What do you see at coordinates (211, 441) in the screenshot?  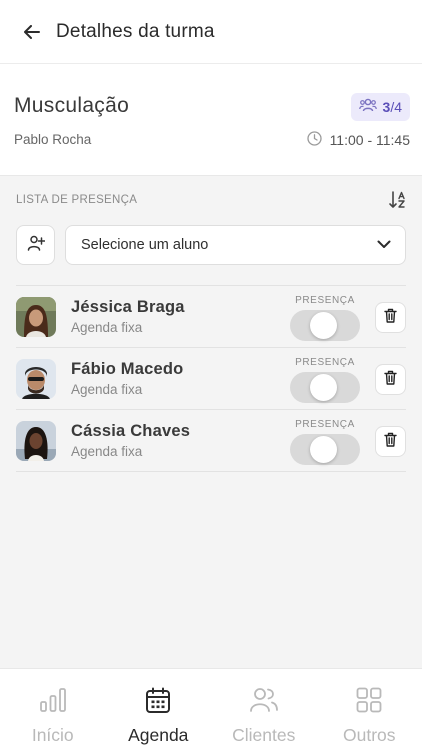 I see `list-item: Cássia Chaves Agenda fixa PRESENÇA` at bounding box center [211, 441].